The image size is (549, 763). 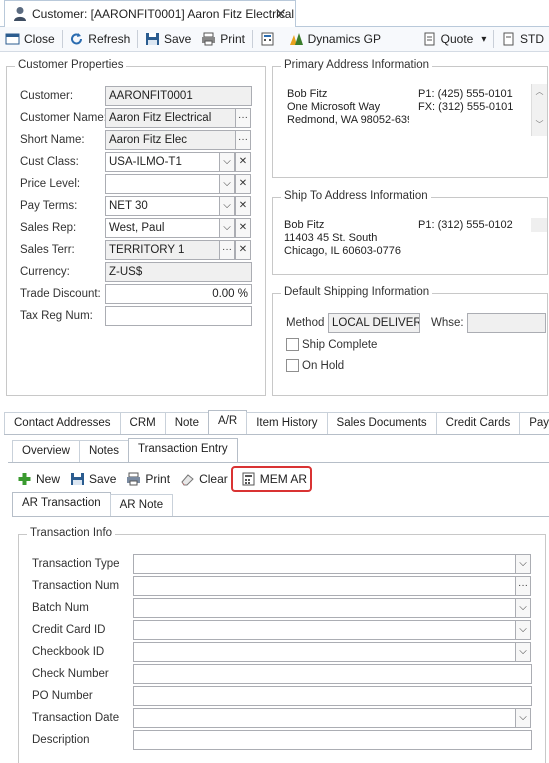 What do you see at coordinates (162, 162) in the screenshot?
I see `cust-class-select: USA-ILMO-T1` at bounding box center [162, 162].